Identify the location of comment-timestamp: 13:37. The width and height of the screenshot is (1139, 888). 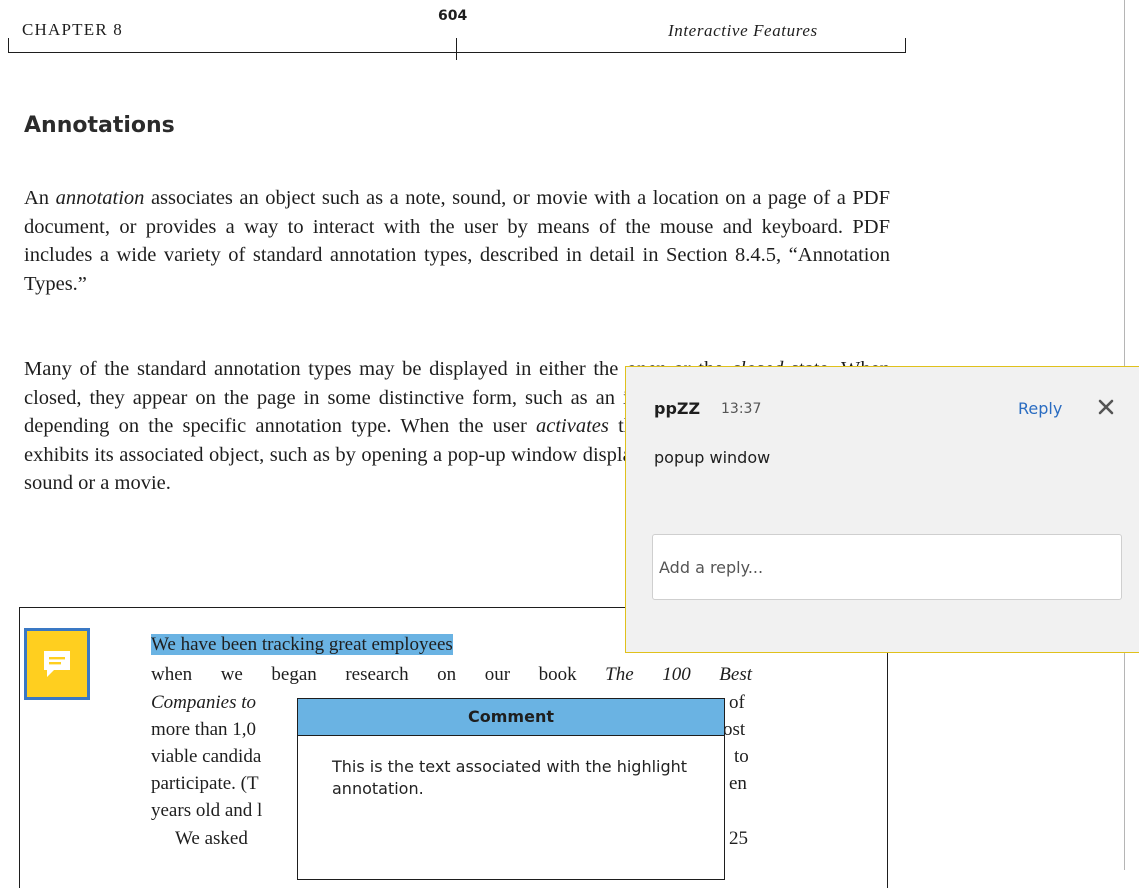
(741, 409).